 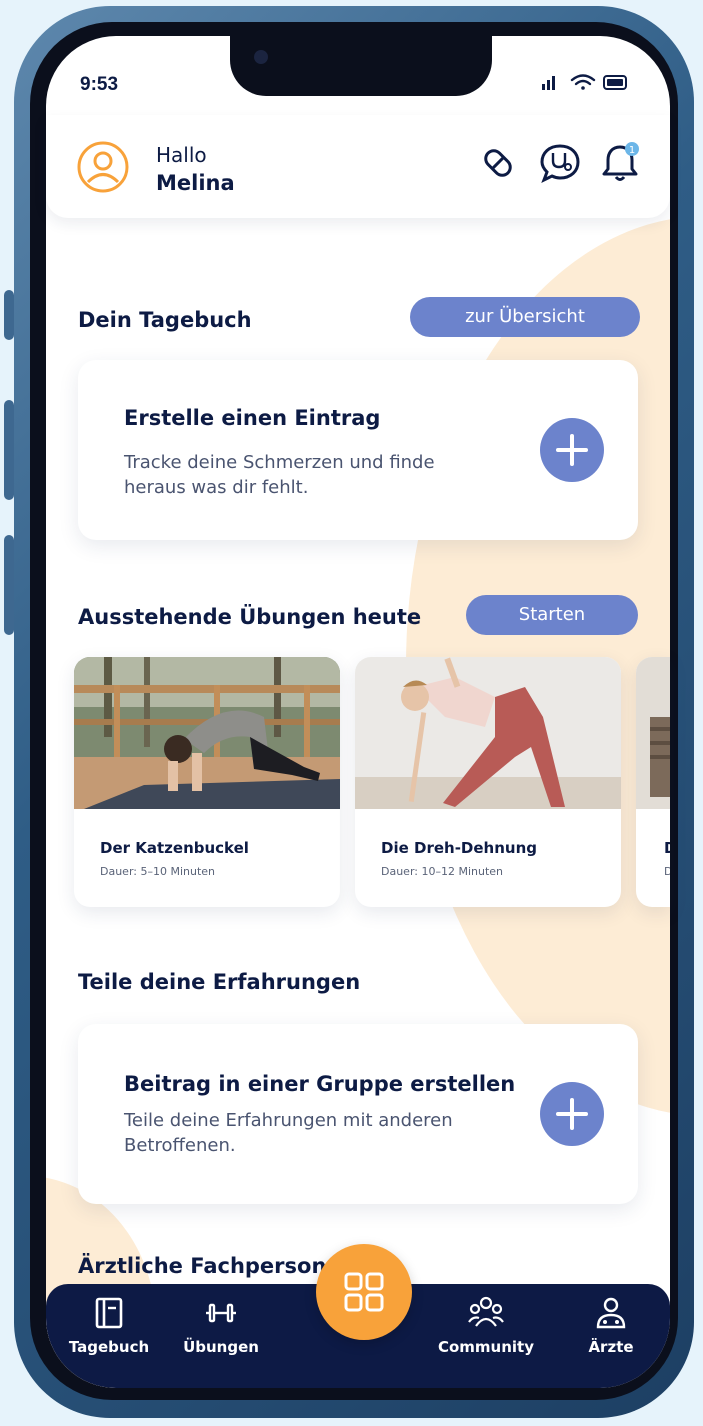 I want to click on center-menu-button, so click(x=364, y=1292).